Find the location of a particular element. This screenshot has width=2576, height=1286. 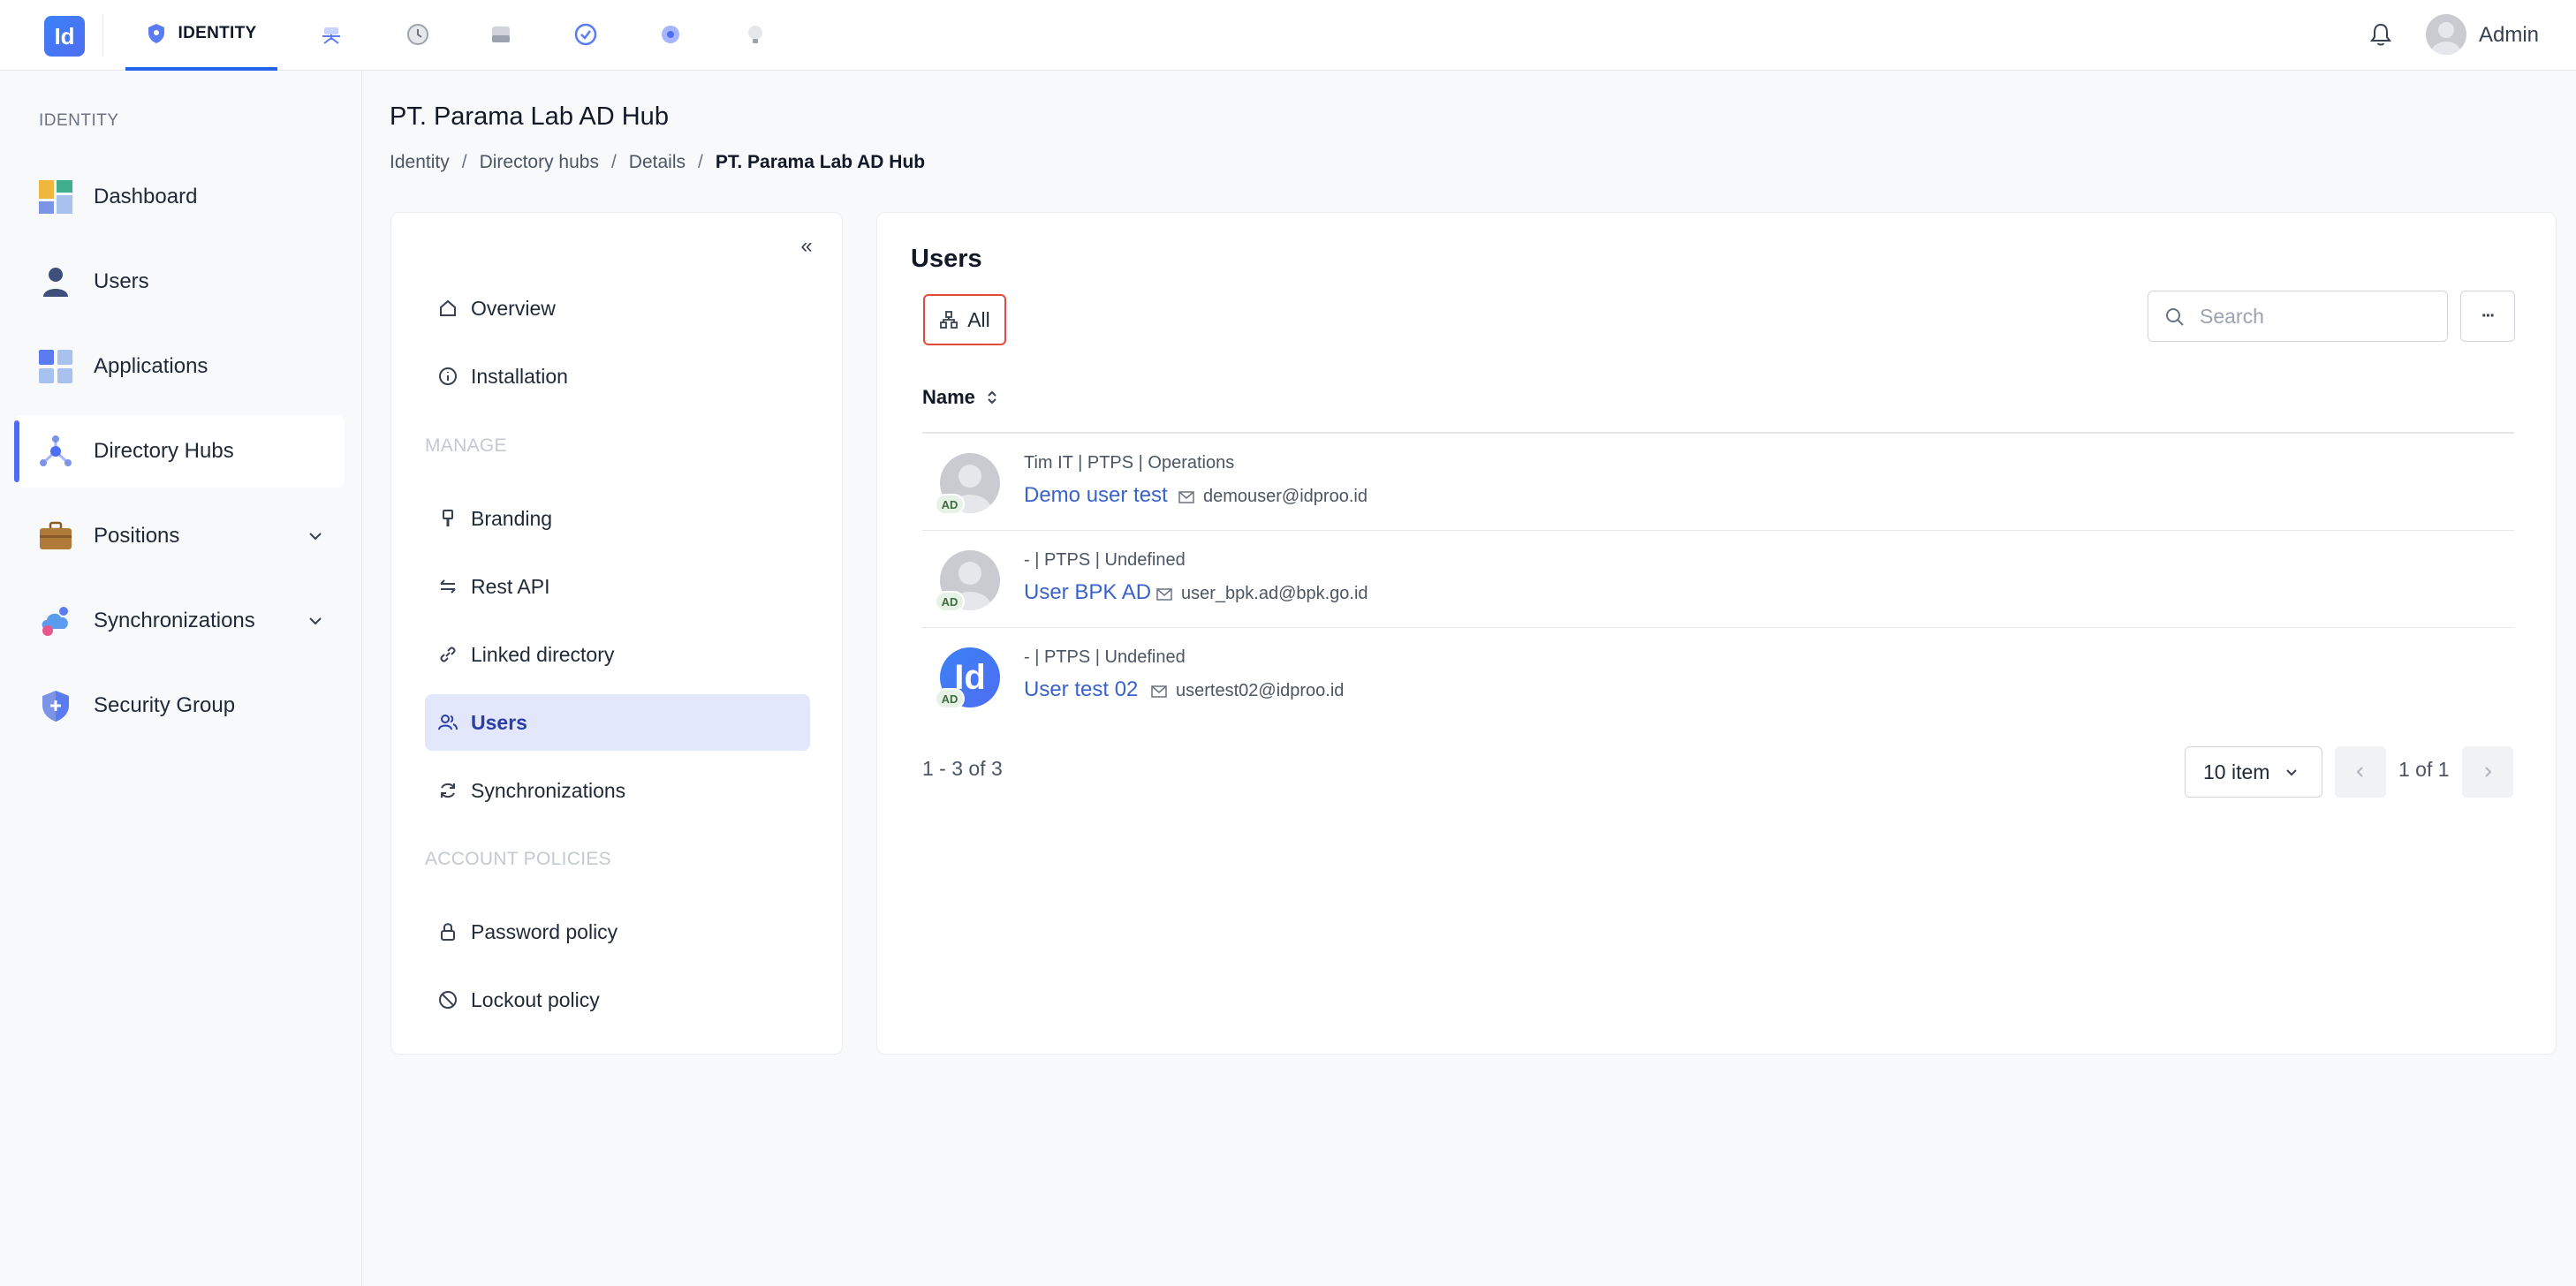

more-options-button: ··· is located at coordinates (2487, 316).